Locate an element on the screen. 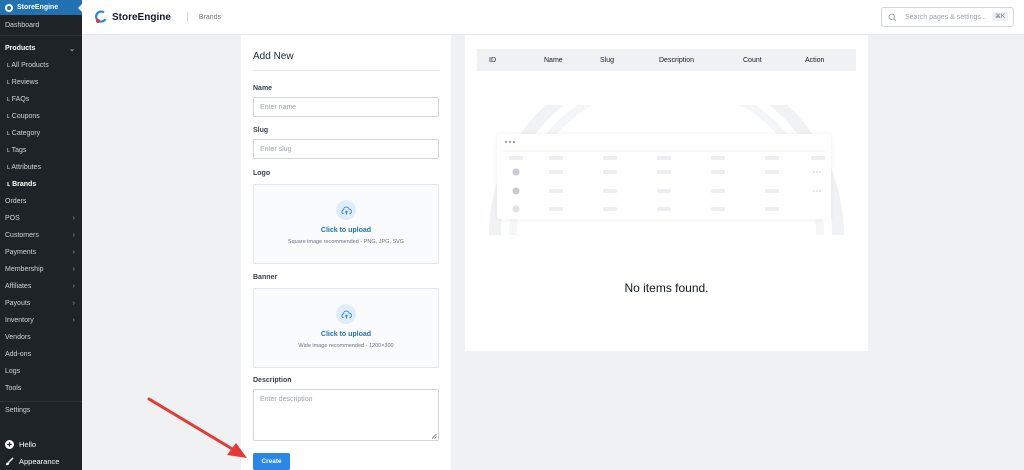 The height and width of the screenshot is (470, 1024). column-header-slug: Slug is located at coordinates (607, 60).